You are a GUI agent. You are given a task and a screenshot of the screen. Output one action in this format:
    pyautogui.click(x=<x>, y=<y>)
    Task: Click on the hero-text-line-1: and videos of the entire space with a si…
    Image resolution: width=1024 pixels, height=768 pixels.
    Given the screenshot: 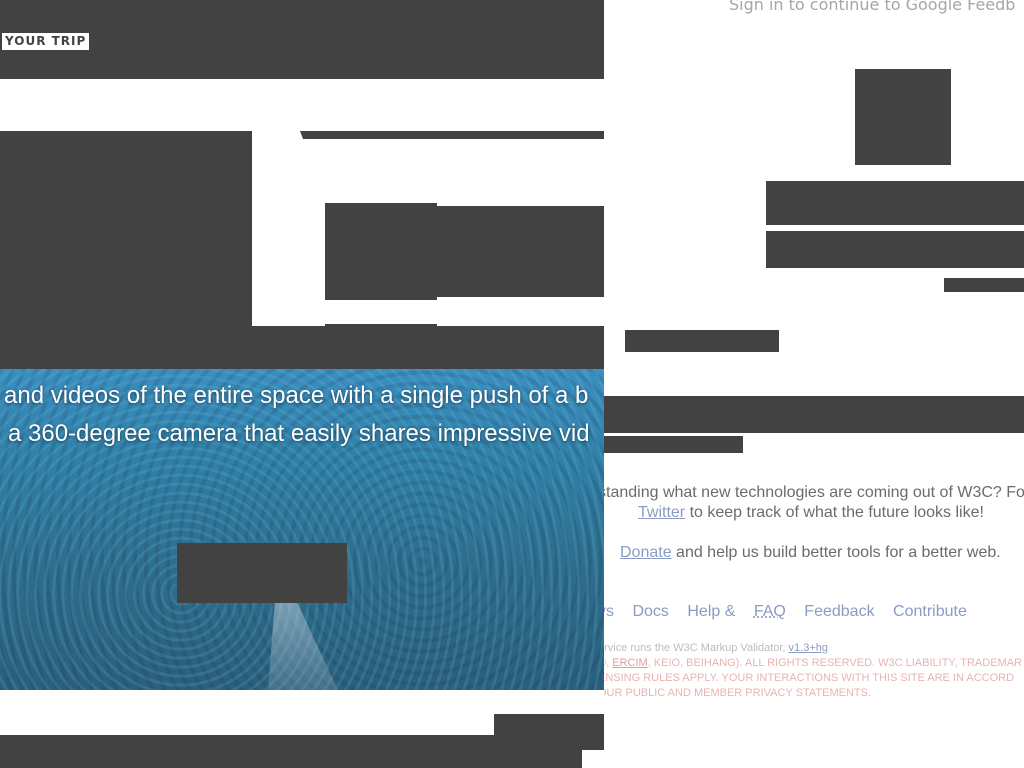 What is the action you would take?
    pyautogui.click(x=296, y=395)
    